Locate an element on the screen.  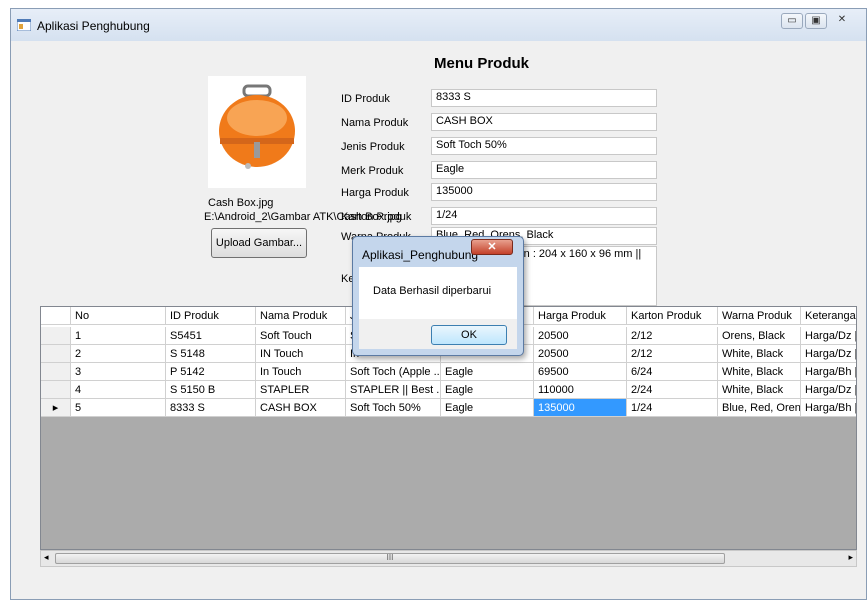
grid-cell-nama-produk: IN Touch is located at coordinates (301, 354).